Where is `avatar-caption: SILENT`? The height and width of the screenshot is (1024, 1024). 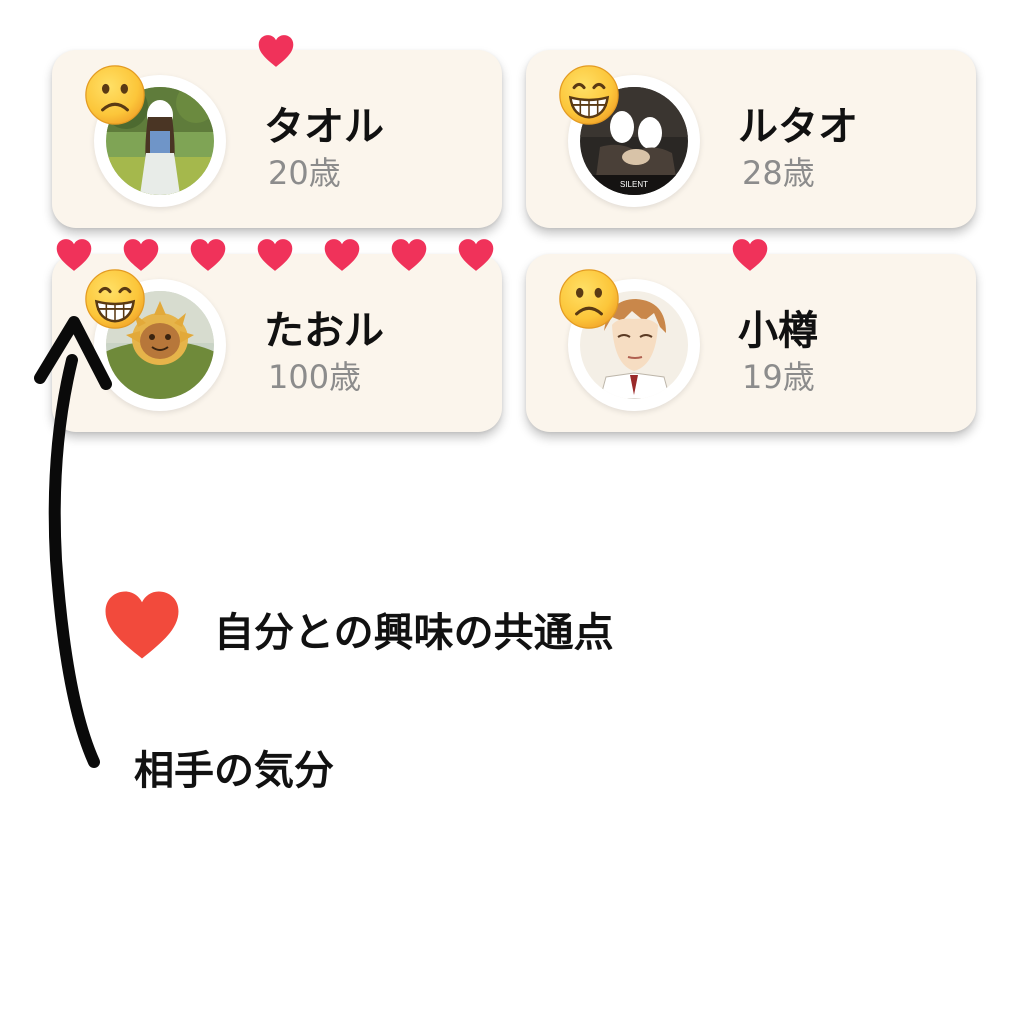
avatar-caption: SILENT is located at coordinates (634, 184).